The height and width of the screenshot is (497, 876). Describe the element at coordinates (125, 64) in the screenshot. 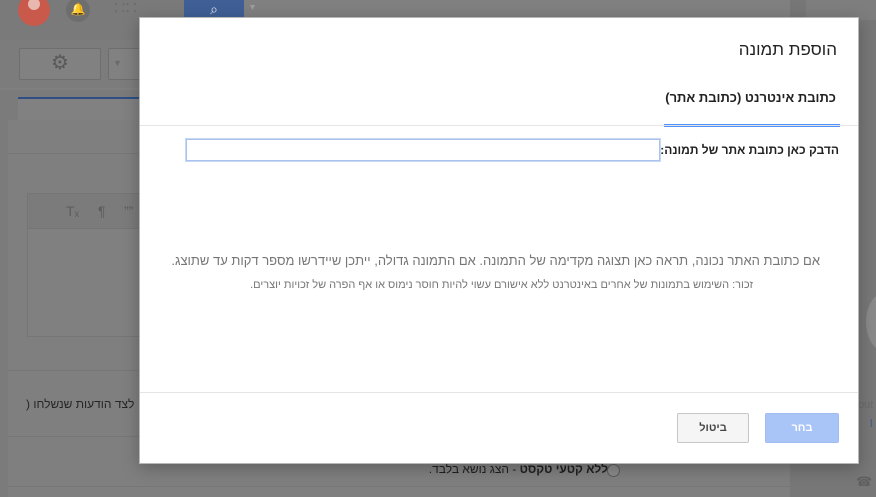

I see `more-dropdown-button: ▼` at that location.